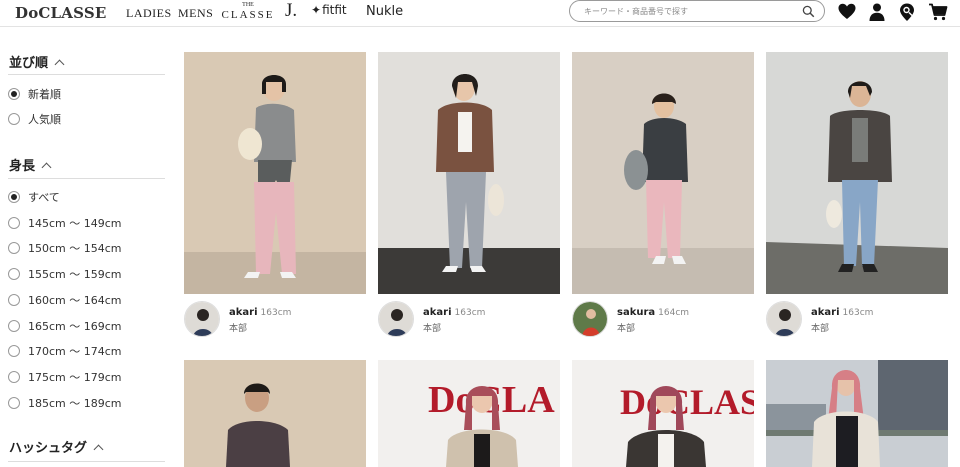 This screenshot has height=467, width=960. I want to click on search-input, so click(689, 11).